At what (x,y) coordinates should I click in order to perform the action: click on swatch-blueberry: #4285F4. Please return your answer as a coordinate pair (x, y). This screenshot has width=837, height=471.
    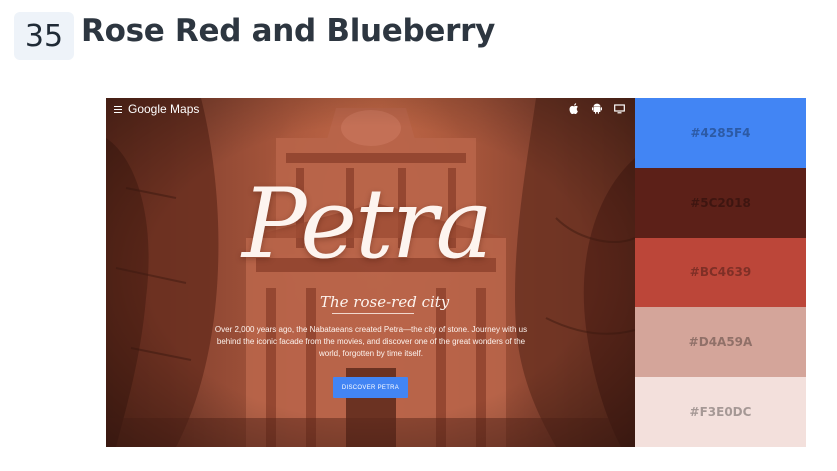
    Looking at the image, I should click on (720, 133).